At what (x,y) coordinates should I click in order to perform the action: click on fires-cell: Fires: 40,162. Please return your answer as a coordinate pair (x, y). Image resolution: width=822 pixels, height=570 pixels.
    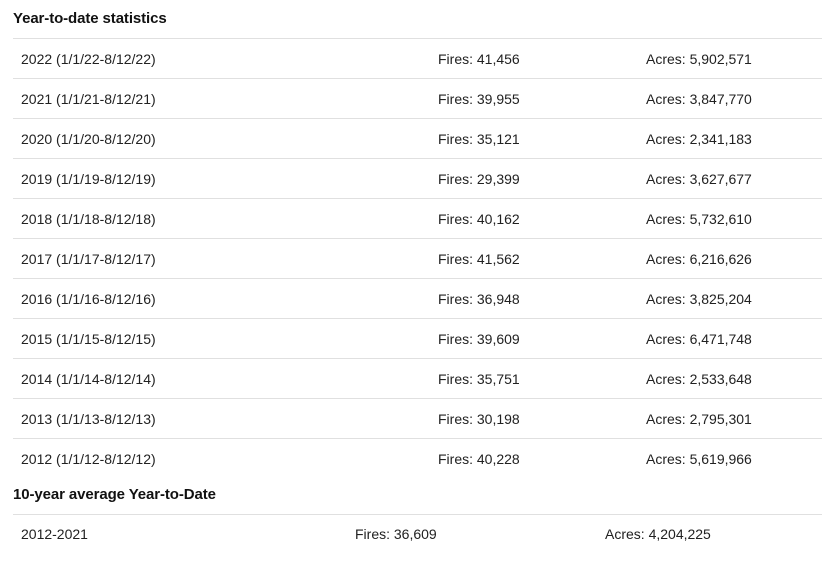
    Looking at the image, I should click on (534, 218).